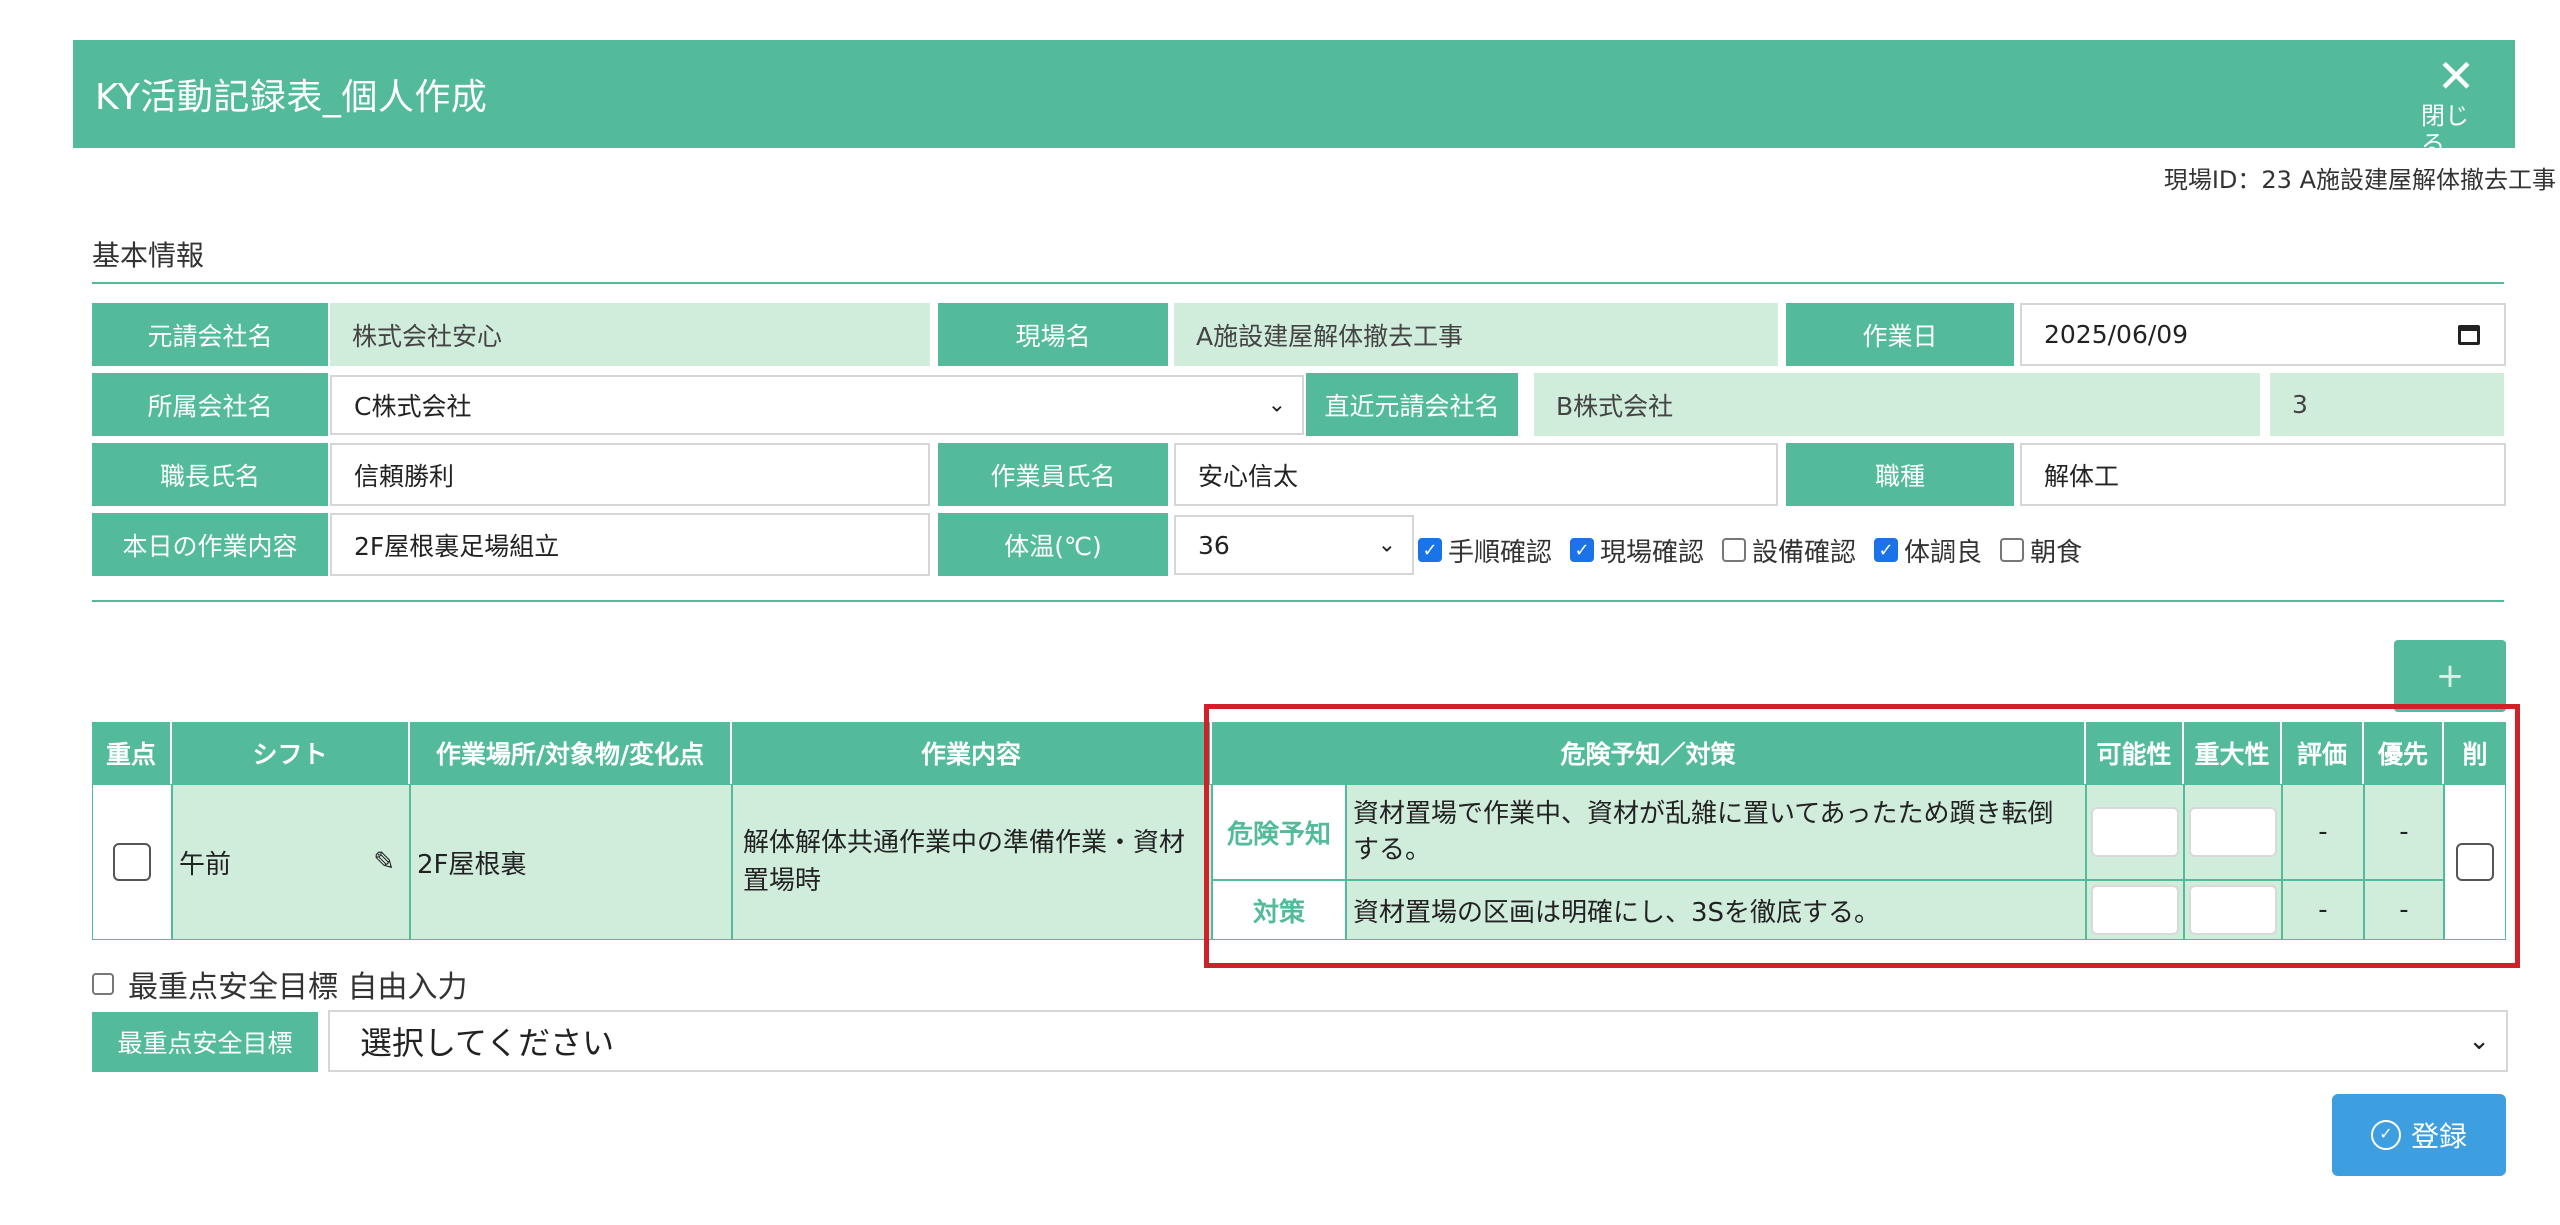  I want to click on check-site: ✓ 現場確認, so click(1637, 550).